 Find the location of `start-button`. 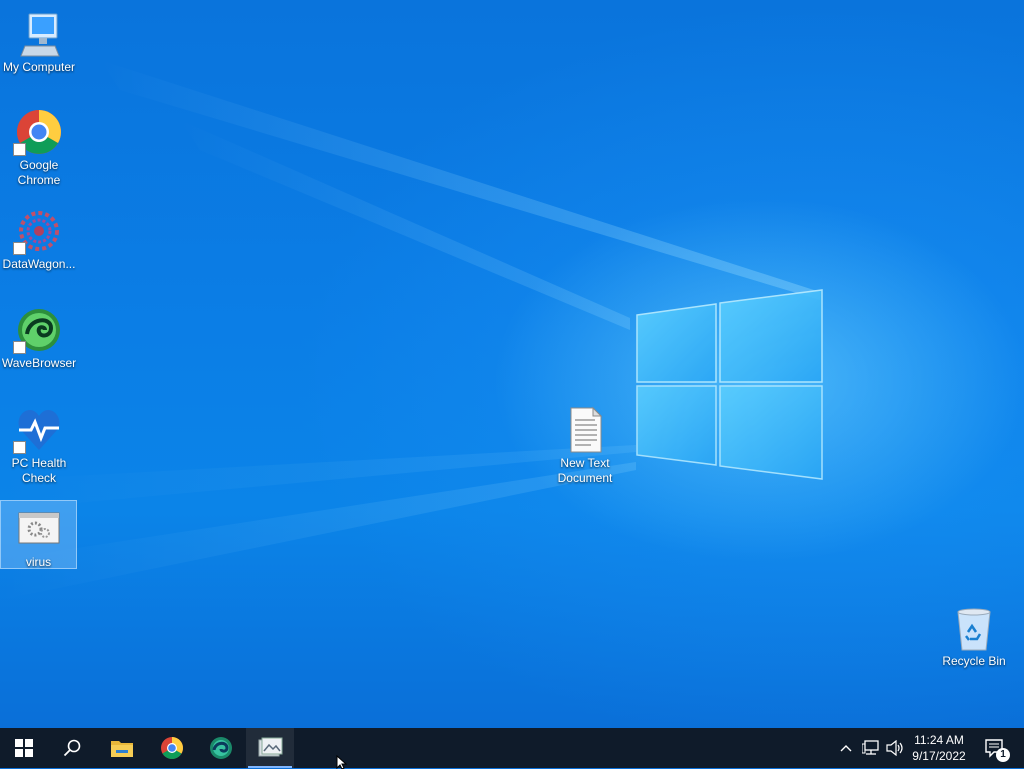

start-button is located at coordinates (24, 748).